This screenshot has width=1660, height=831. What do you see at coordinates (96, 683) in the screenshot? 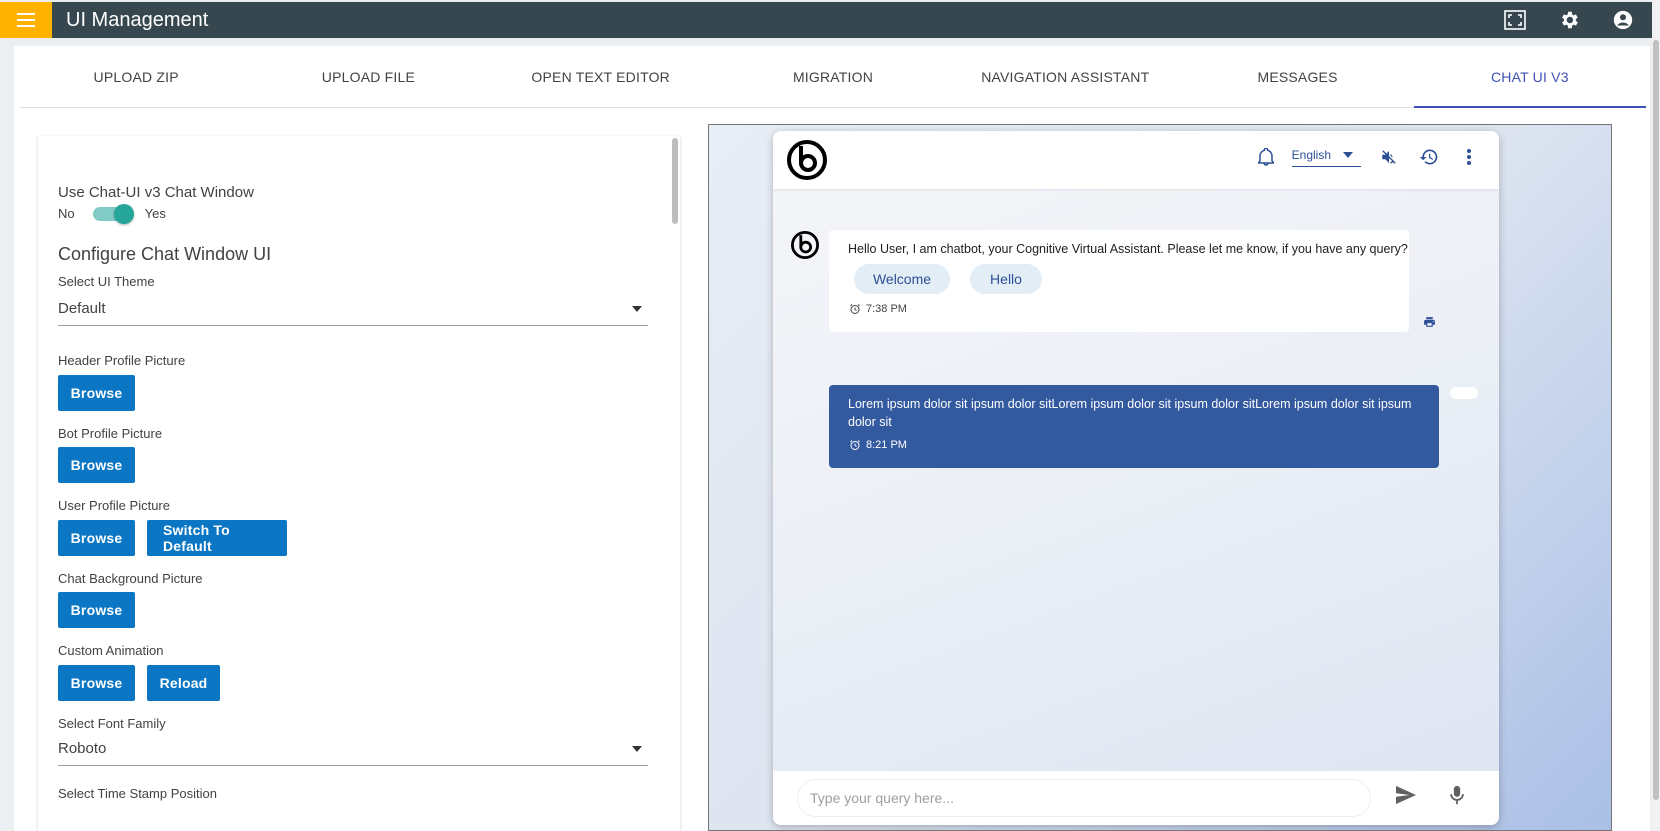
I see `animation-browse-button: Browse` at bounding box center [96, 683].